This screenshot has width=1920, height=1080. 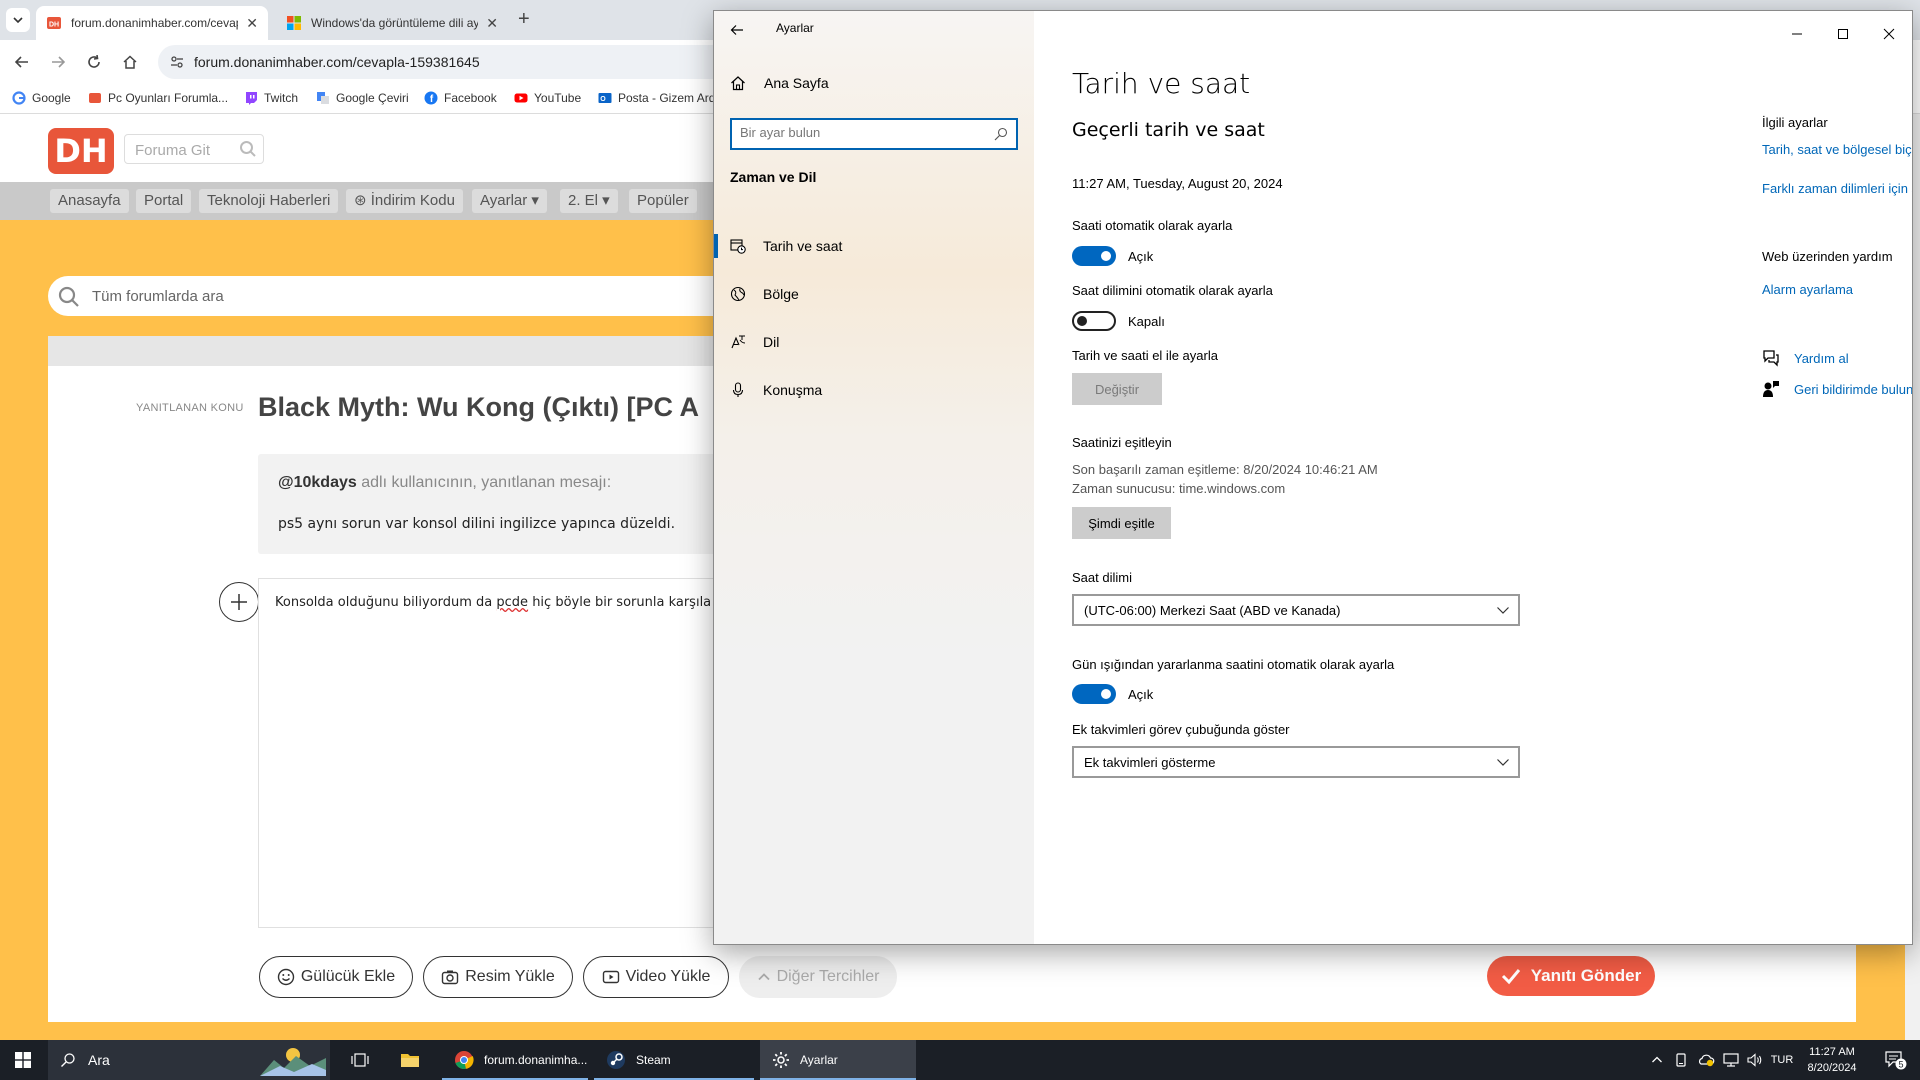 I want to click on send-reply-button: Yanıtı Gönder, so click(x=1571, y=976).